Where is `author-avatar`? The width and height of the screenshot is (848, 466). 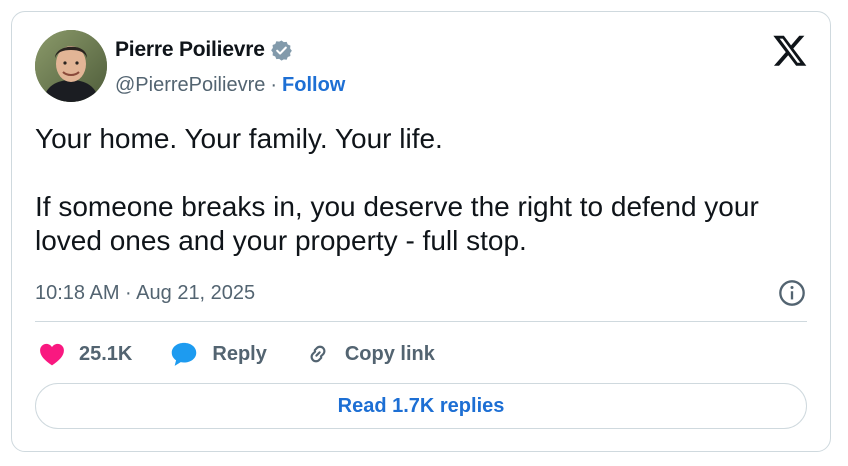 author-avatar is located at coordinates (71, 66).